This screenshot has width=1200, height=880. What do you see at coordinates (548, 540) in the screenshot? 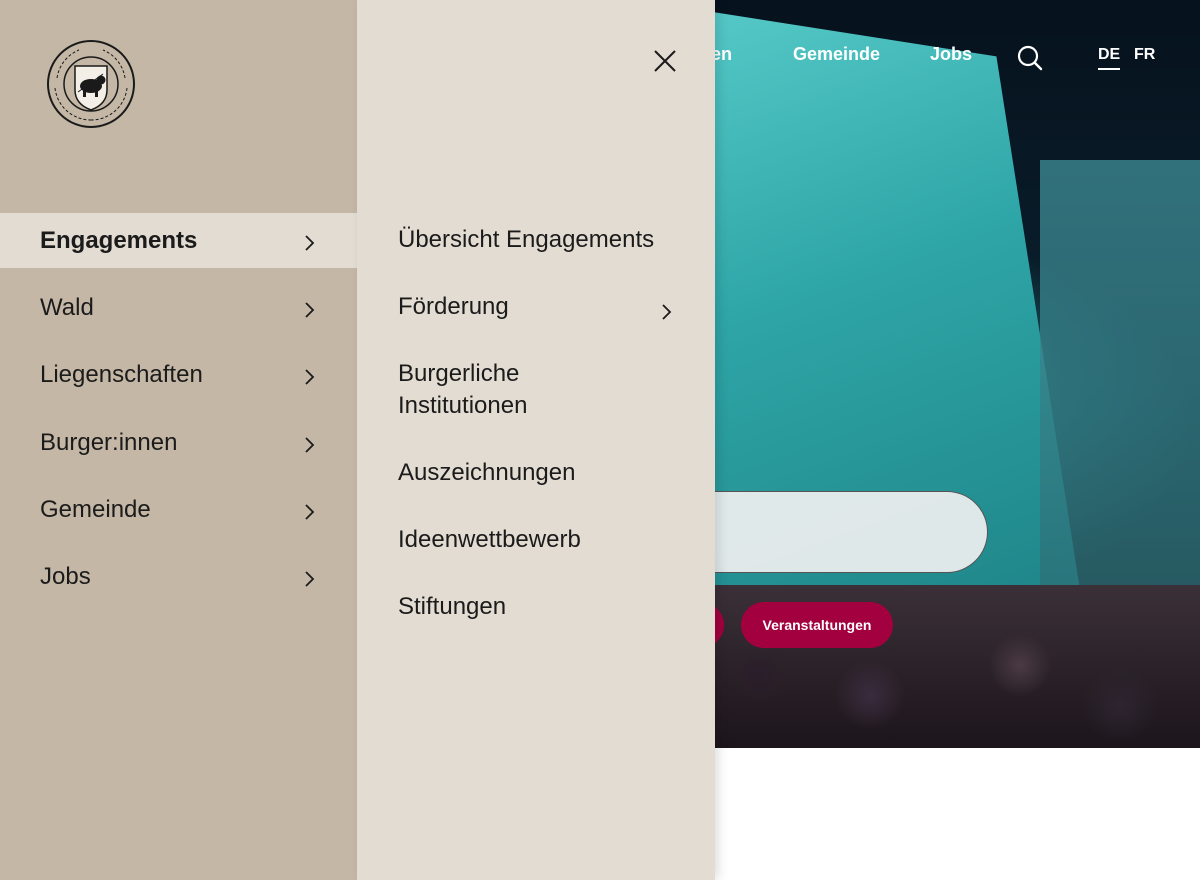
I see `submenu-item-ideenwettbewerb: Ideenwettbewerb` at bounding box center [548, 540].